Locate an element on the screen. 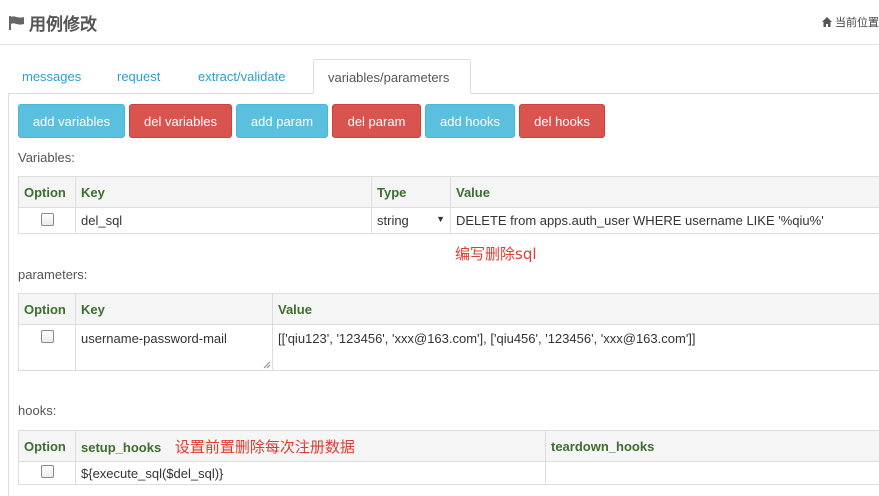  resize-handle-icon is located at coordinates (267, 365).